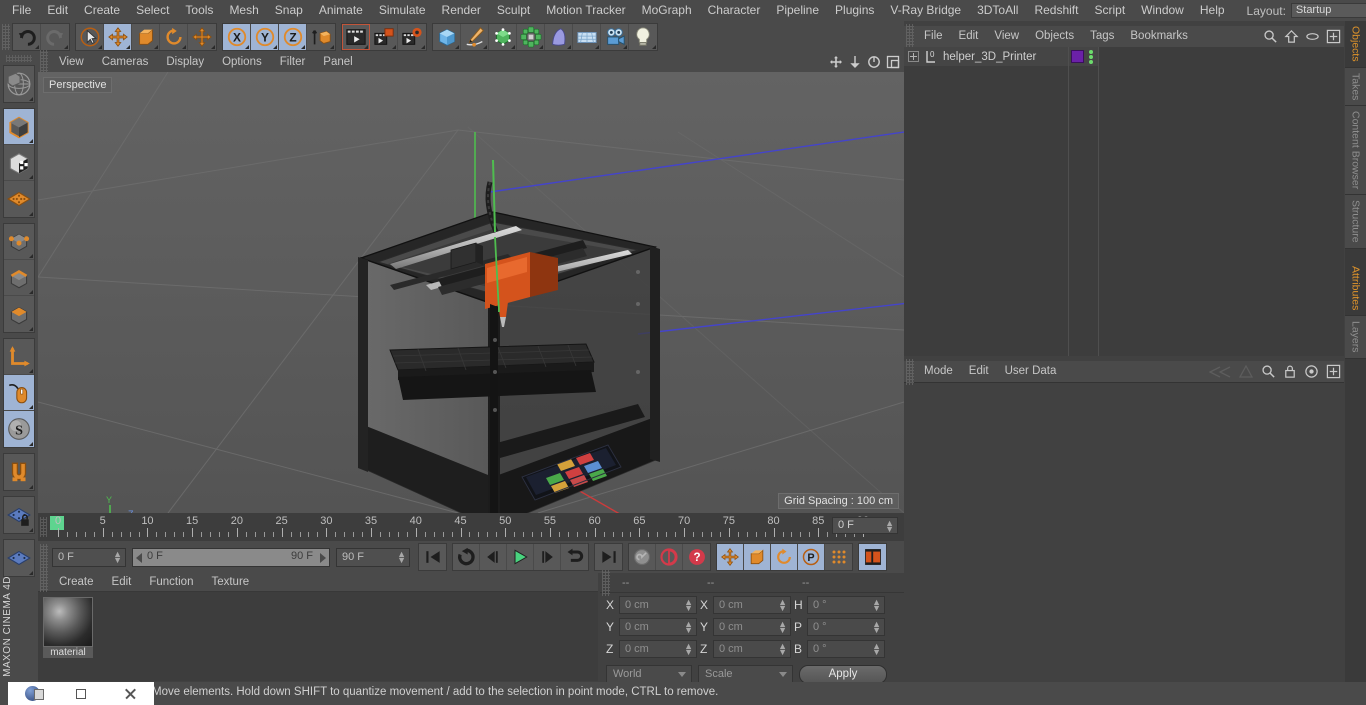 The width and height of the screenshot is (1366, 705). Describe the element at coordinates (667, 10) in the screenshot. I see `menu-mograph: MoGraph` at that location.